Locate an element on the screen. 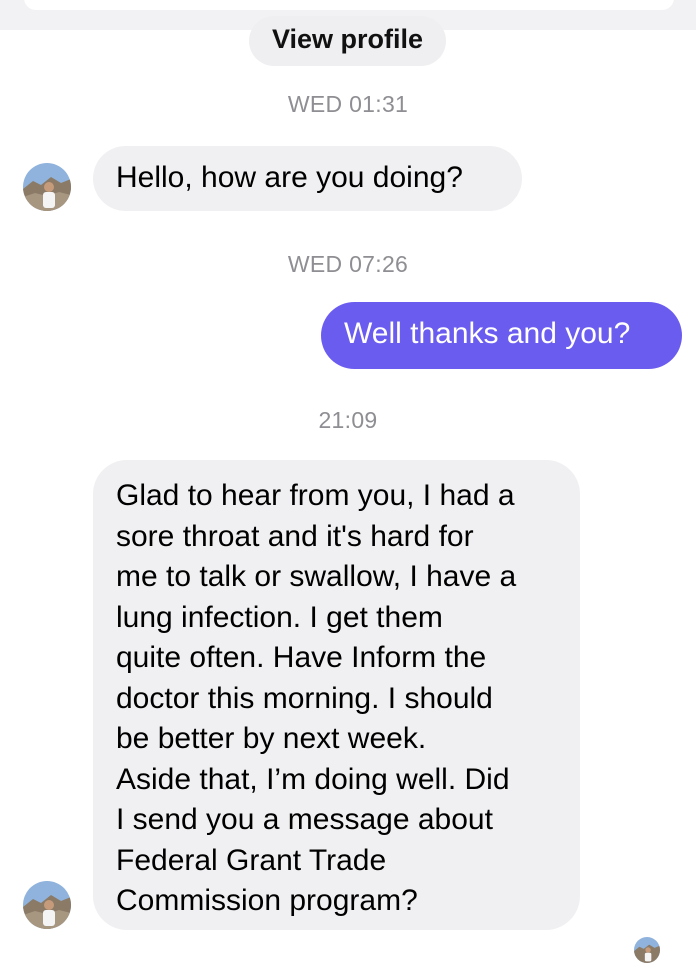  message-line: Aside that, I’m doing well. Did is located at coordinates (313, 779).